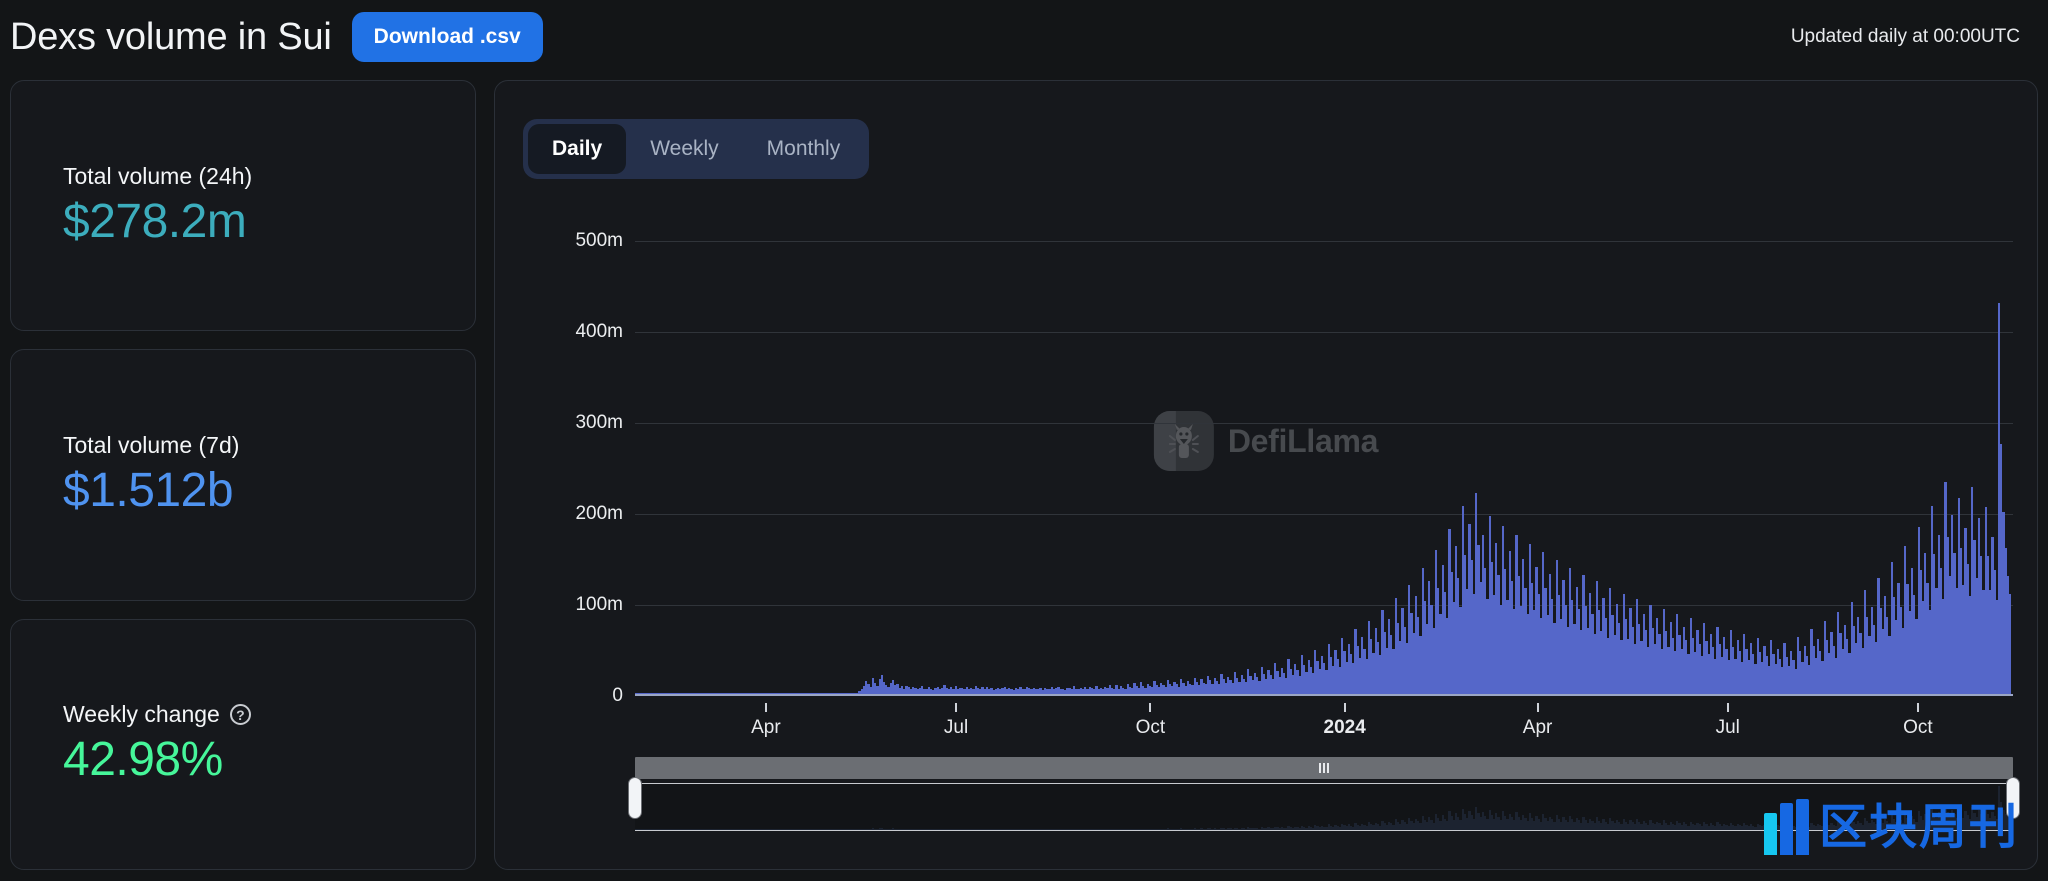 This screenshot has width=2048, height=881. What do you see at coordinates (1905, 36) in the screenshot?
I see `updated-note: Updated daily at 00:00UTC` at bounding box center [1905, 36].